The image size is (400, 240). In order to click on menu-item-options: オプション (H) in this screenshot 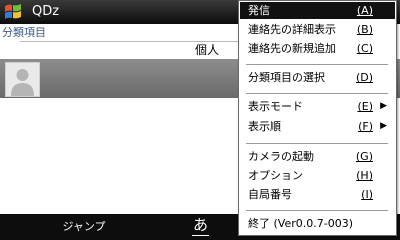, I will do `click(317, 175)`.